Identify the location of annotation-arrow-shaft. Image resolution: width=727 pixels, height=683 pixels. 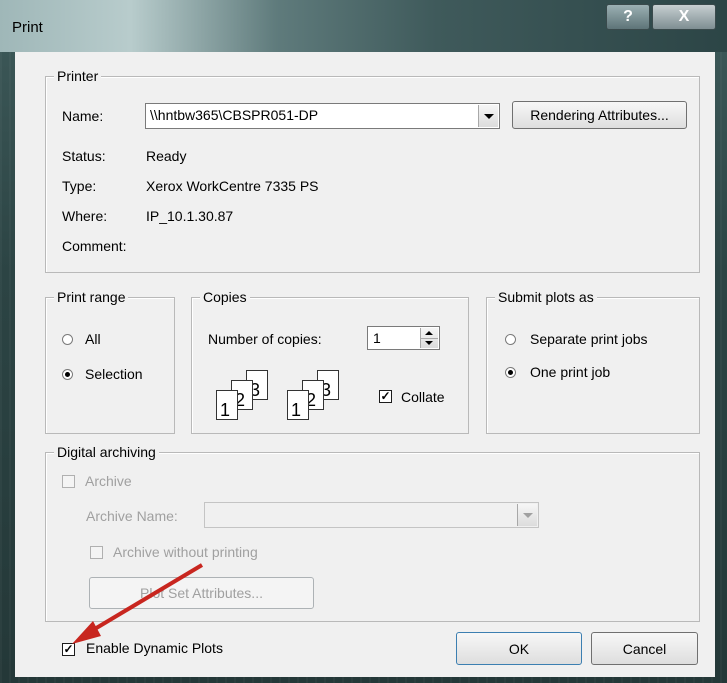
(145, 599).